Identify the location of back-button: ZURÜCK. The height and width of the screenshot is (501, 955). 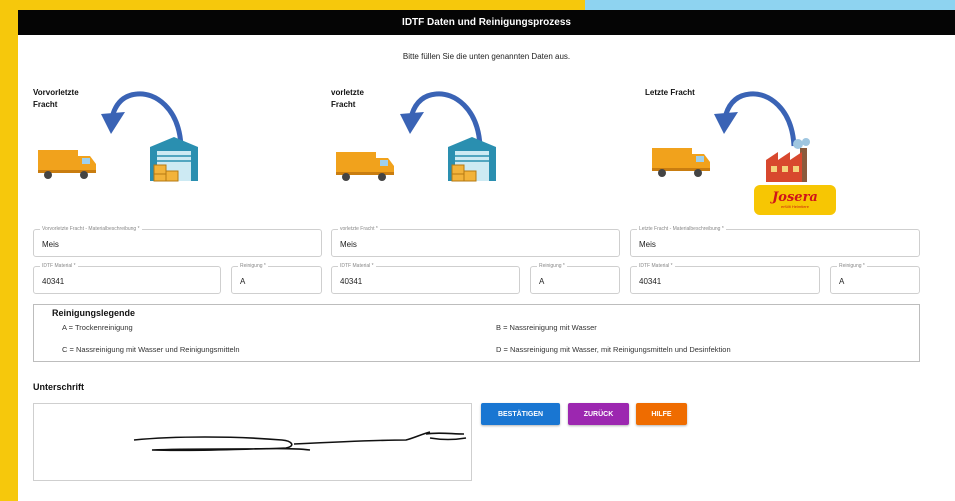
(598, 414).